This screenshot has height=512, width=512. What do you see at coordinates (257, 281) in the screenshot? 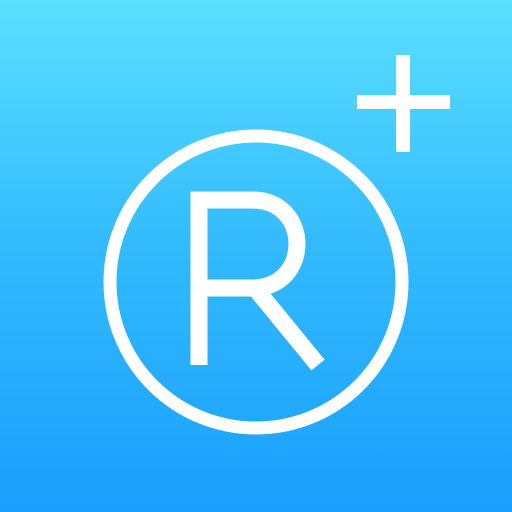
I see `logo-letter-r` at bounding box center [257, 281].